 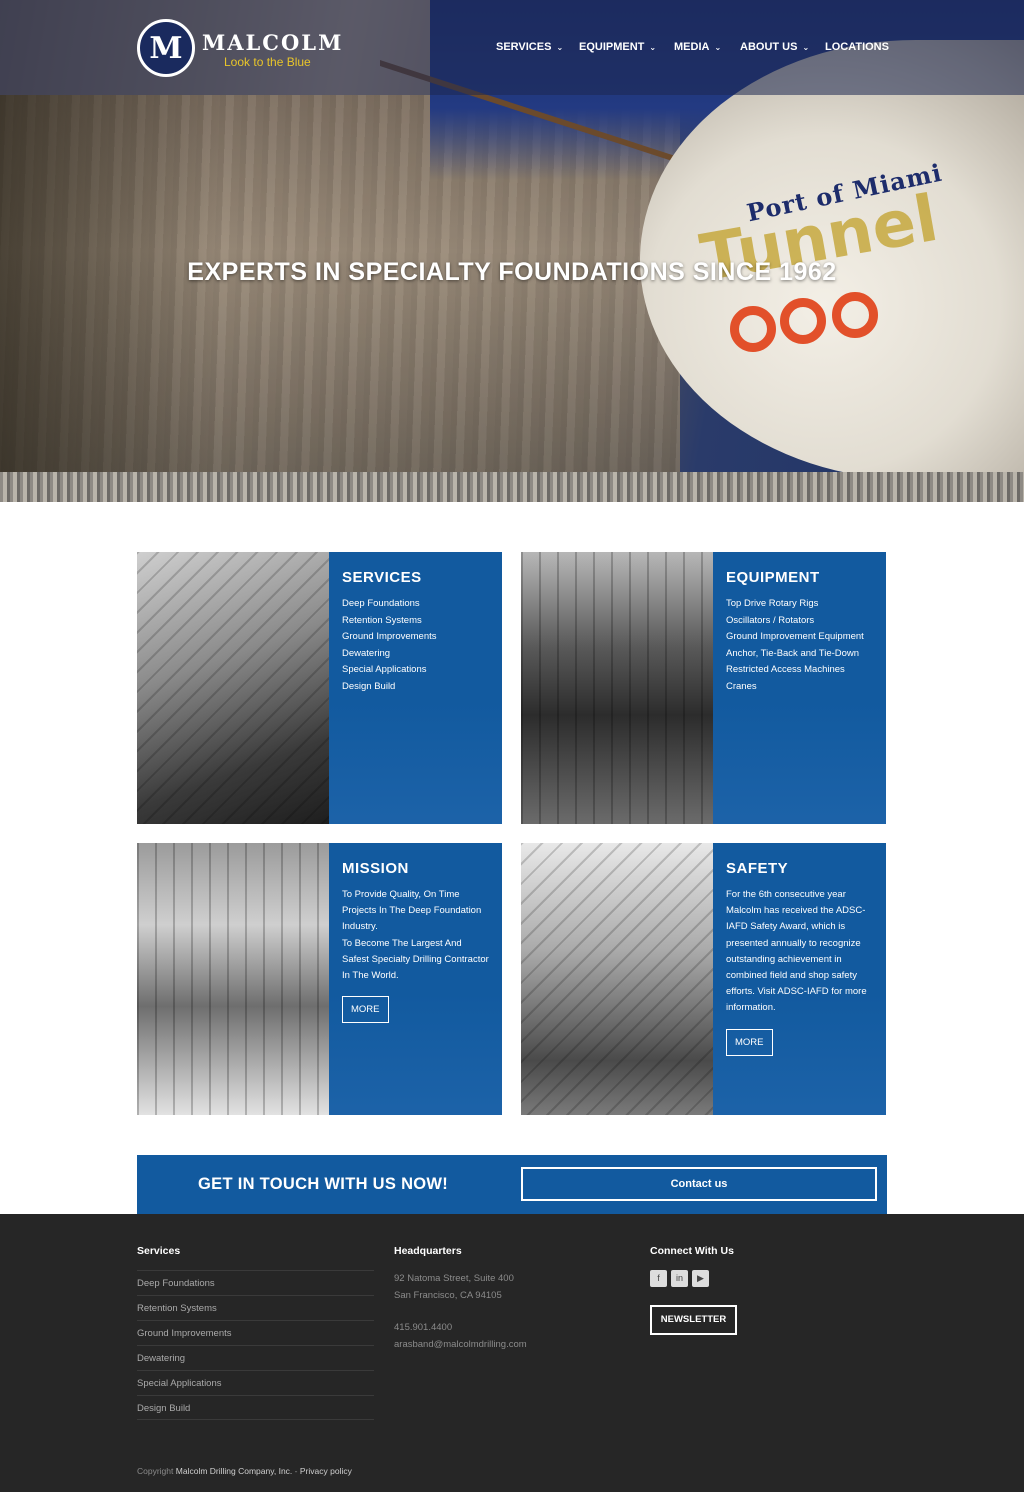 I want to click on contact-cta-banner: GET IN TOUCH WITH US NOW! Contact us, so click(x=512, y=1184).